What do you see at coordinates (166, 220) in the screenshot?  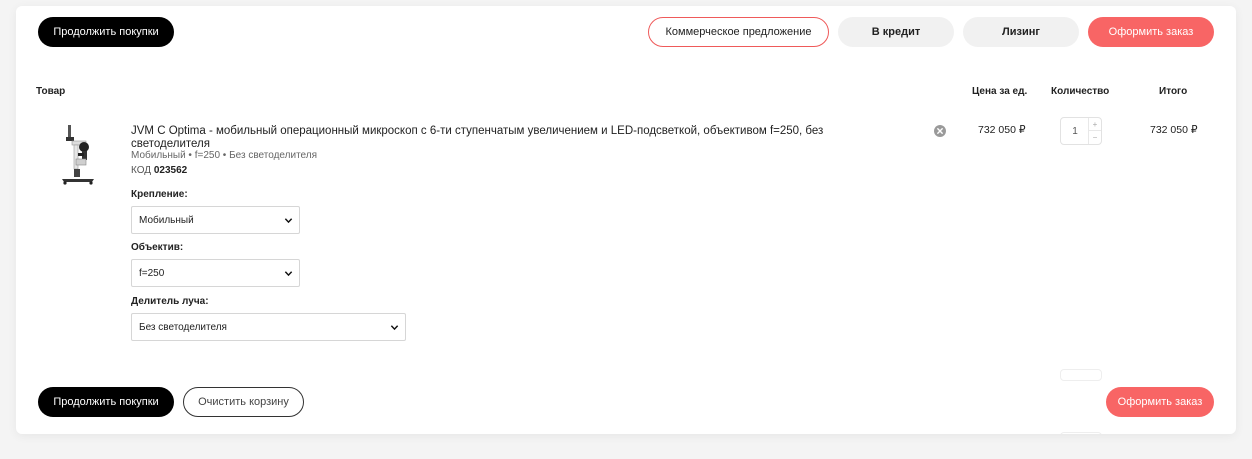 I see `mount-select-value: Мобильный` at bounding box center [166, 220].